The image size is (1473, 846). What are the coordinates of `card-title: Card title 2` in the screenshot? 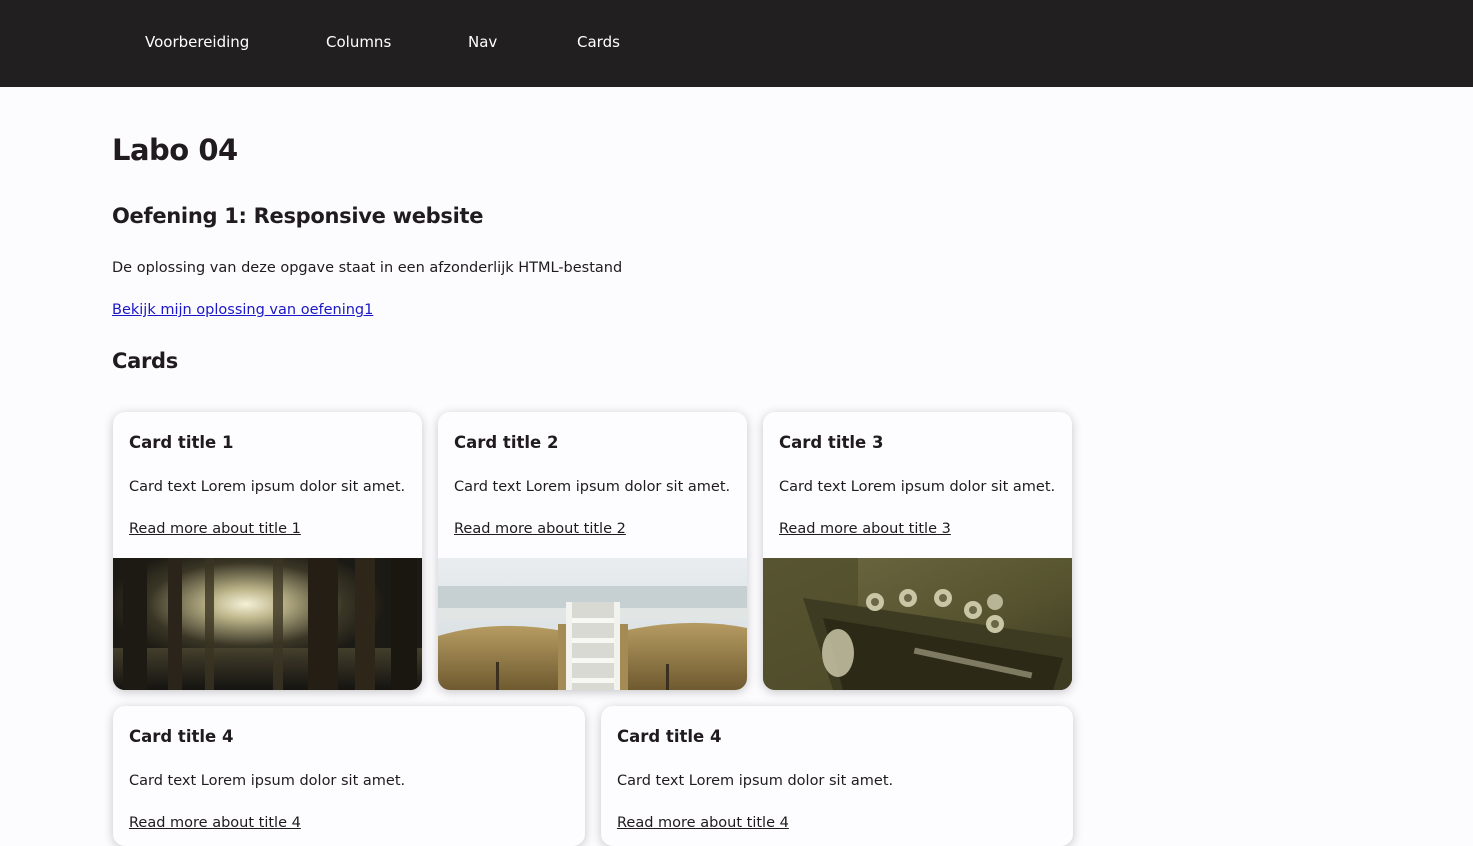 It's located at (506, 442).